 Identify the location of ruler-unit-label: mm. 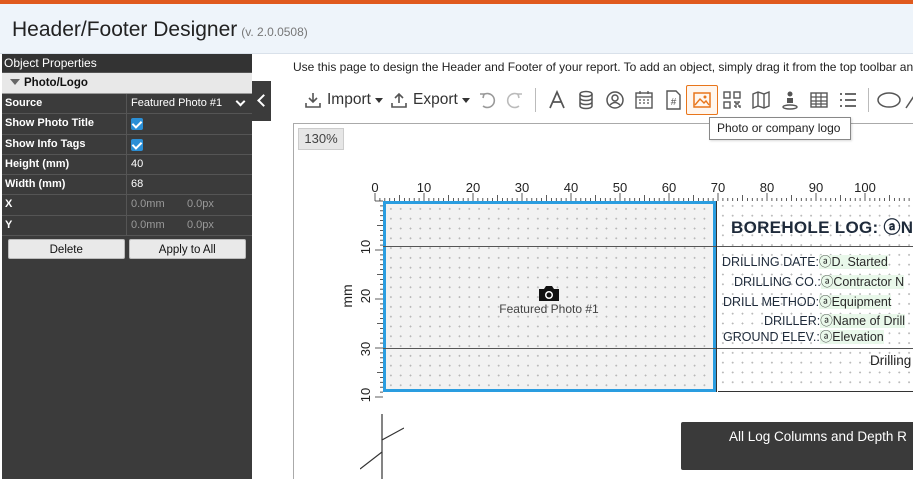
(347, 295).